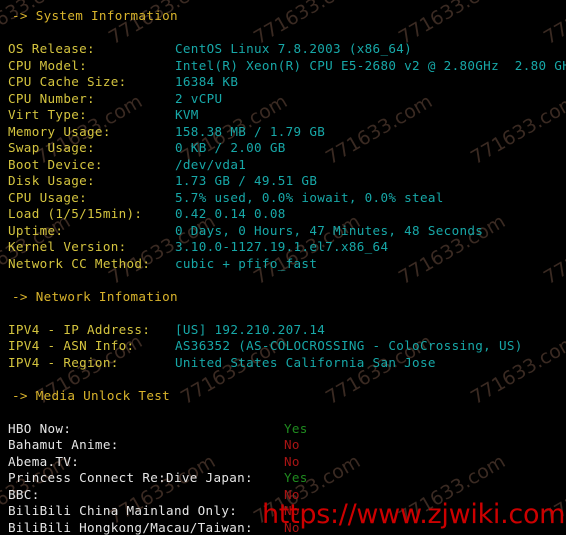  Describe the element at coordinates (211, 164) in the screenshot. I see `info-row-value: /dev/vda1` at that location.